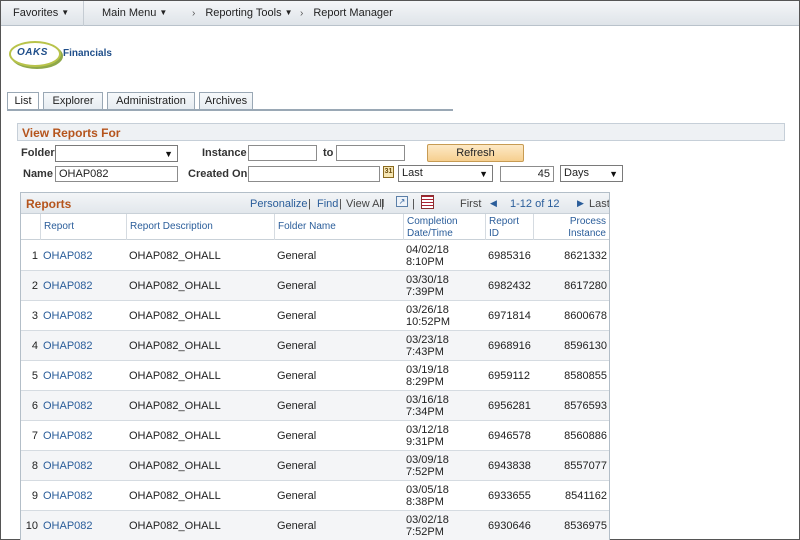 This screenshot has height=540, width=800. What do you see at coordinates (31, 526) in the screenshot?
I see `row-number: 10` at bounding box center [31, 526].